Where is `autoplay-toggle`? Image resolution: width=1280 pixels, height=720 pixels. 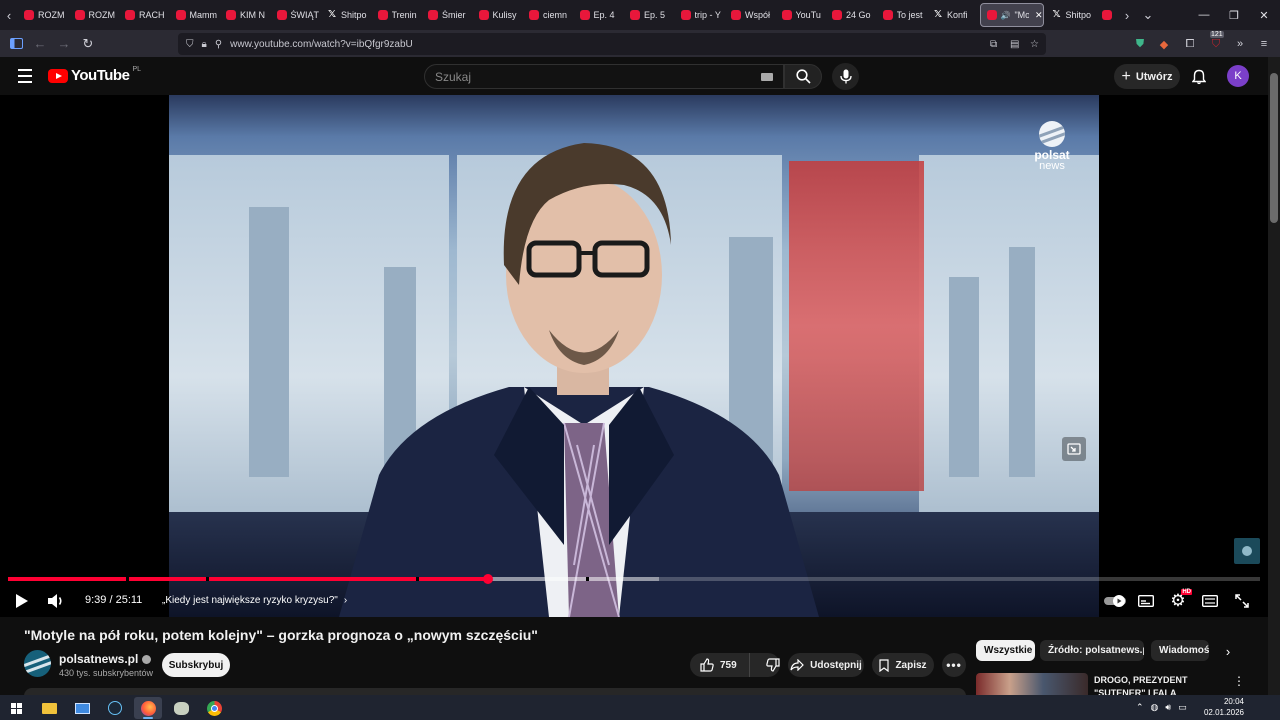
autoplay-toggle is located at coordinates (1115, 601).